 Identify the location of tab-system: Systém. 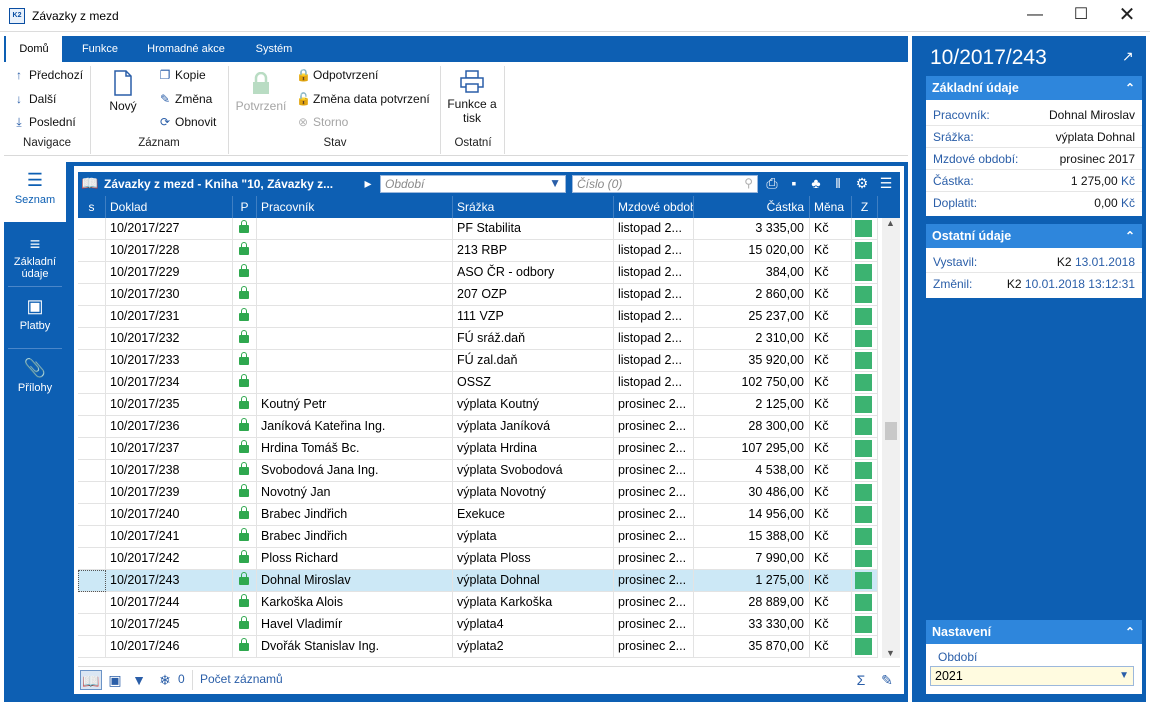
(274, 49).